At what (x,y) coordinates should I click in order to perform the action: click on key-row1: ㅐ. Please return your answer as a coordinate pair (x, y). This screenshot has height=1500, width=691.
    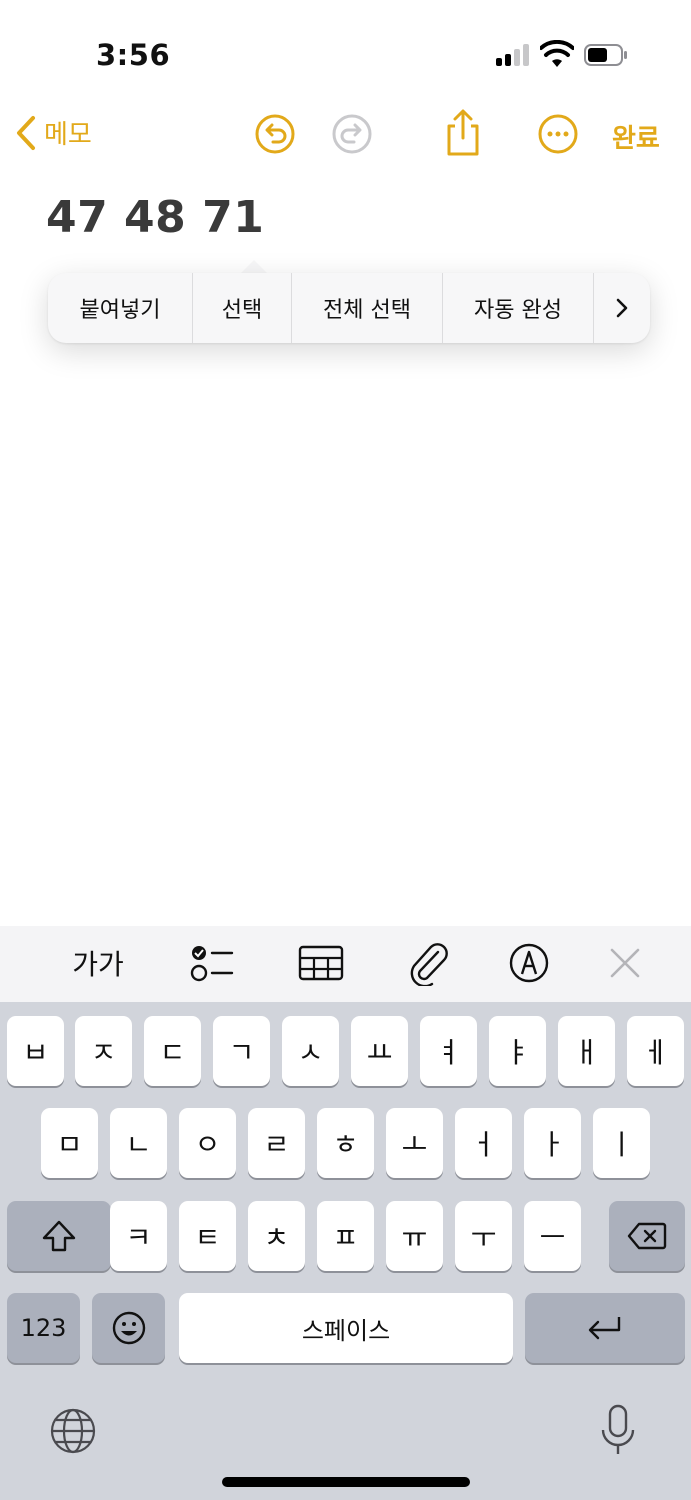
    Looking at the image, I should click on (586, 1051).